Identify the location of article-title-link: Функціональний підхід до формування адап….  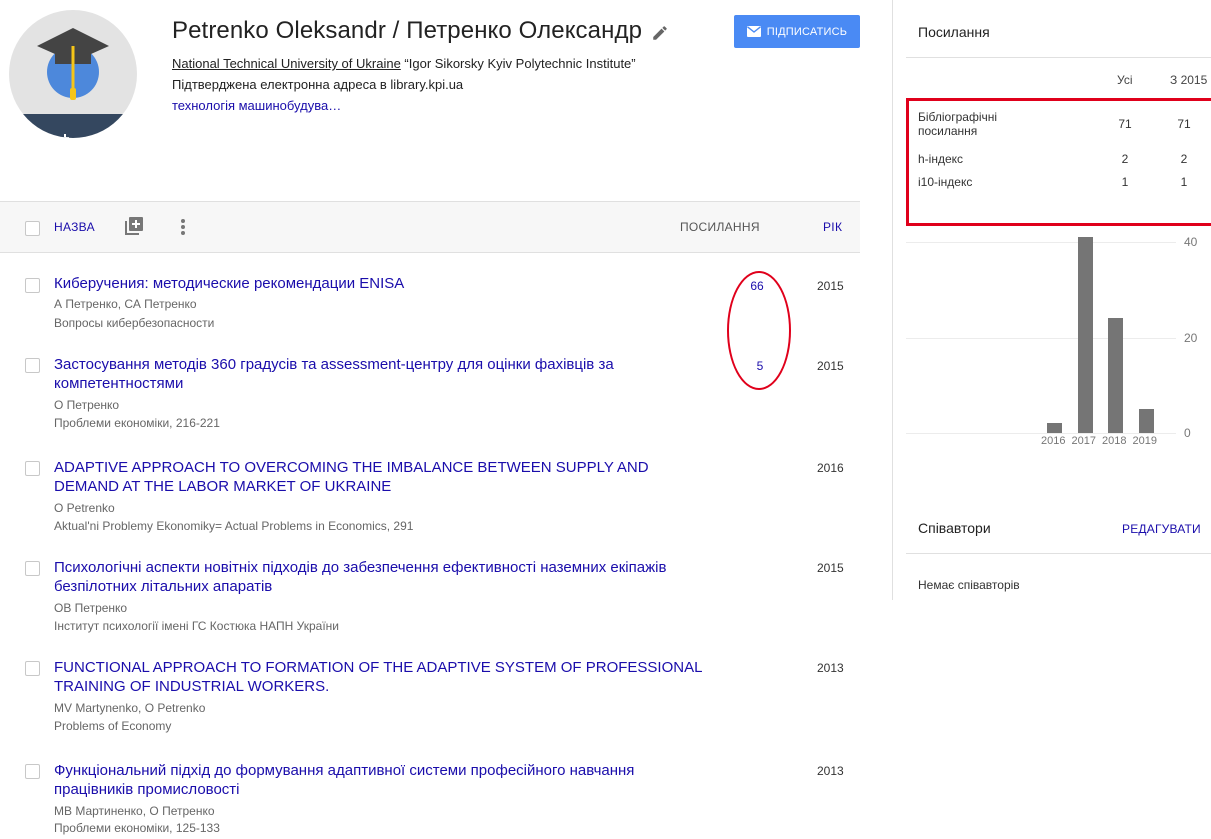
(379, 780).